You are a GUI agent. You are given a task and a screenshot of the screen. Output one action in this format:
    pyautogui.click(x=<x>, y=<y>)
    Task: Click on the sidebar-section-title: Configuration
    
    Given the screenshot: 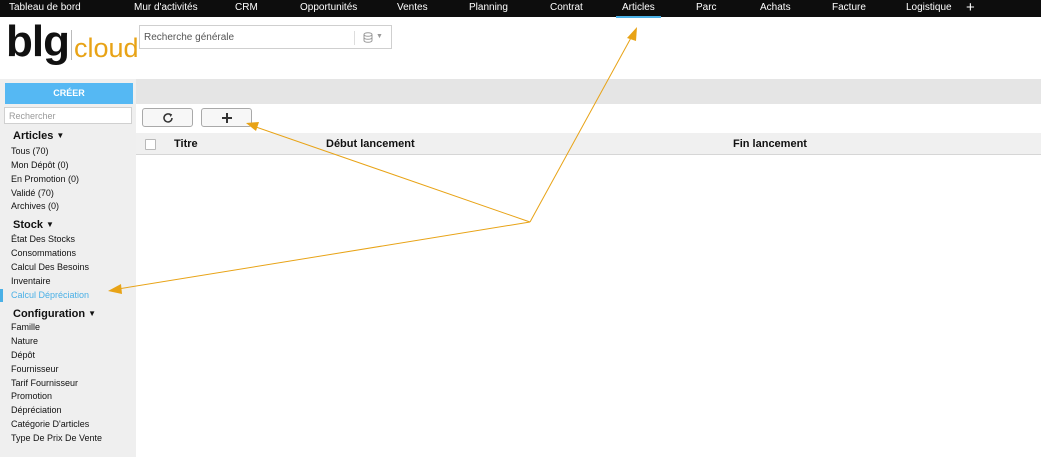 What is the action you would take?
    pyautogui.click(x=49, y=314)
    